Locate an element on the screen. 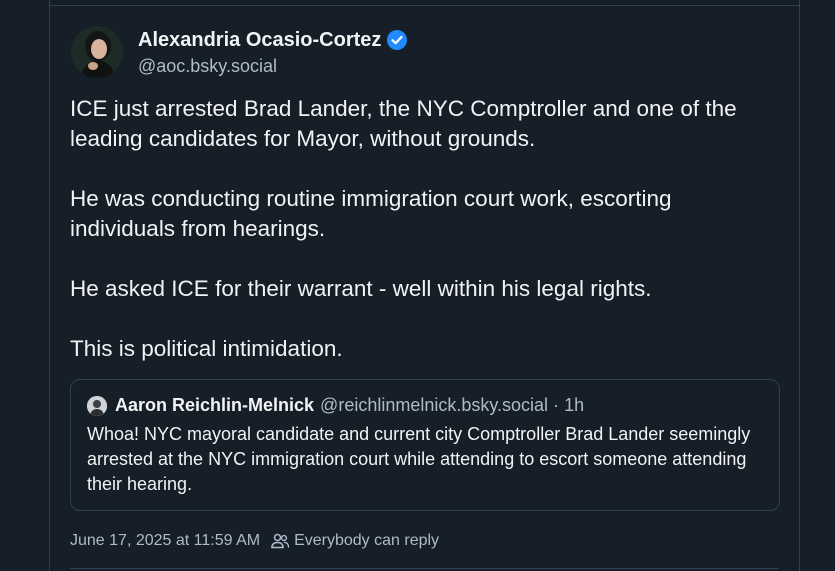  quoted-author-name: Aaron Reichlin-Melnick is located at coordinates (214, 405).